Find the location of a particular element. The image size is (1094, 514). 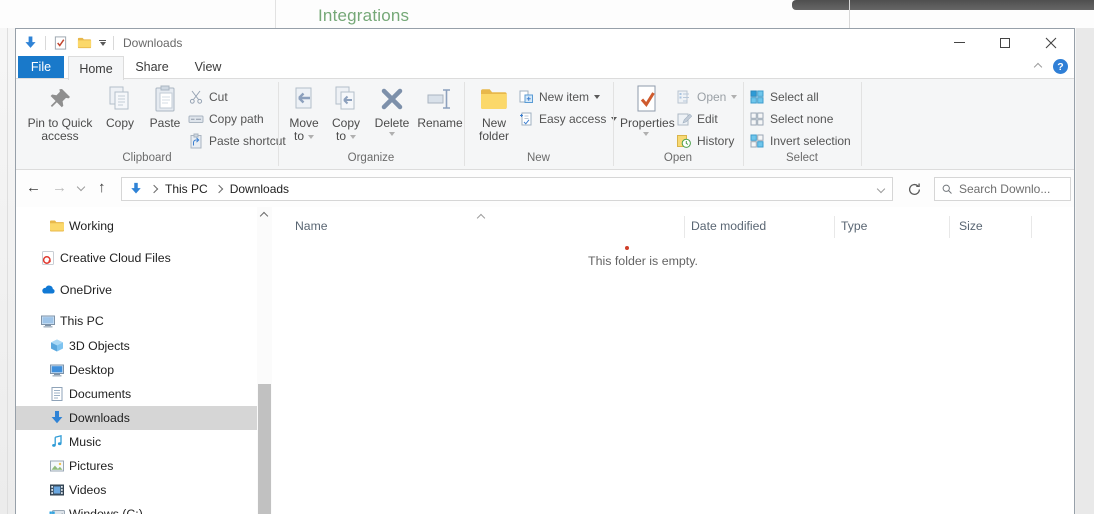

new-item-button: New item is located at coordinates (559, 97).